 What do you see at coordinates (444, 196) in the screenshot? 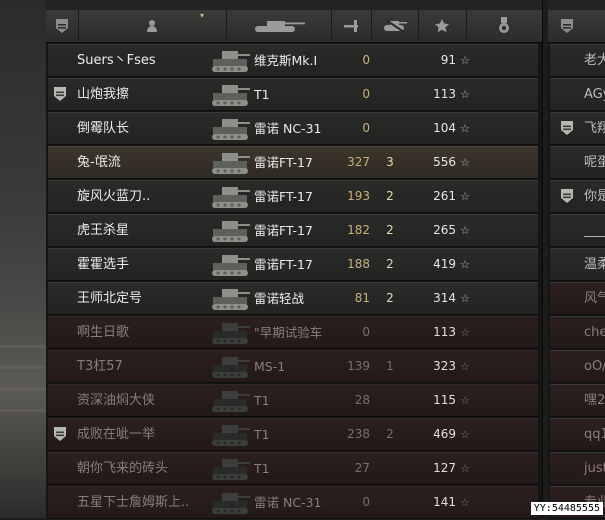
I see `xp-value: 261` at bounding box center [444, 196].